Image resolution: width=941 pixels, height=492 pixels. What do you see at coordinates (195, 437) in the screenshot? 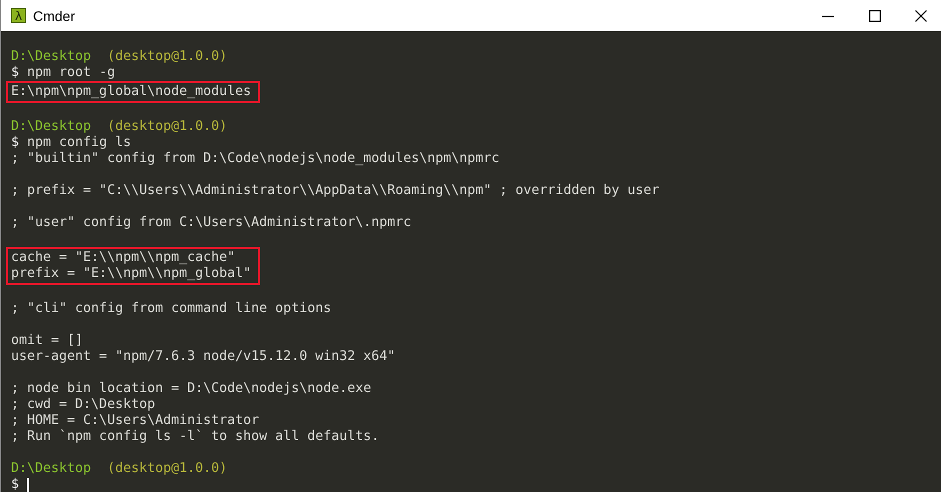
I see `output-line: ; Run `npm config ls -l` to show all defaults.` at bounding box center [195, 437].